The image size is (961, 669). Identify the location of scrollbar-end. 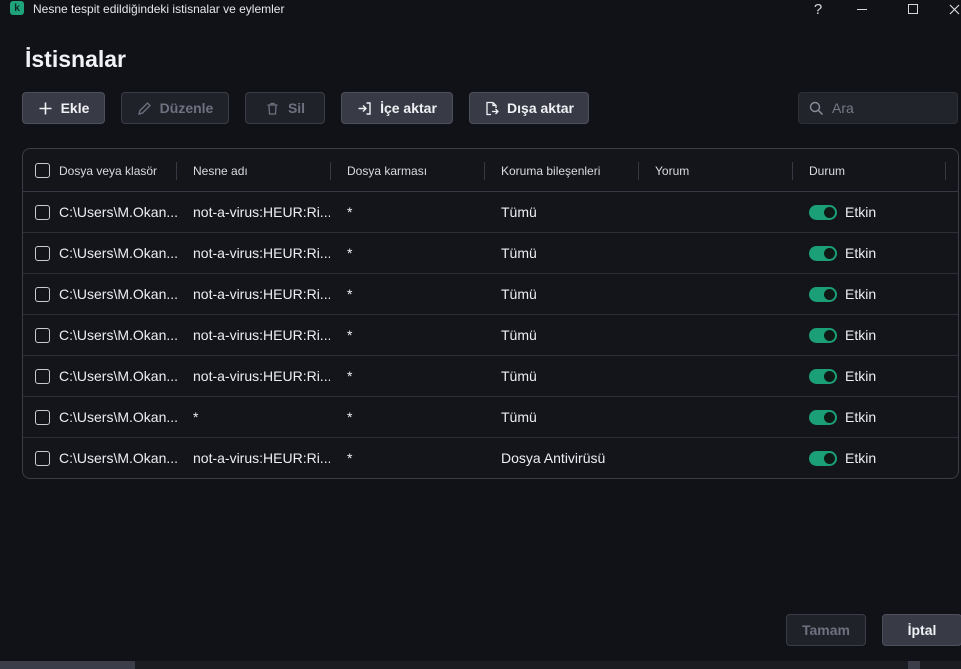
(914, 665).